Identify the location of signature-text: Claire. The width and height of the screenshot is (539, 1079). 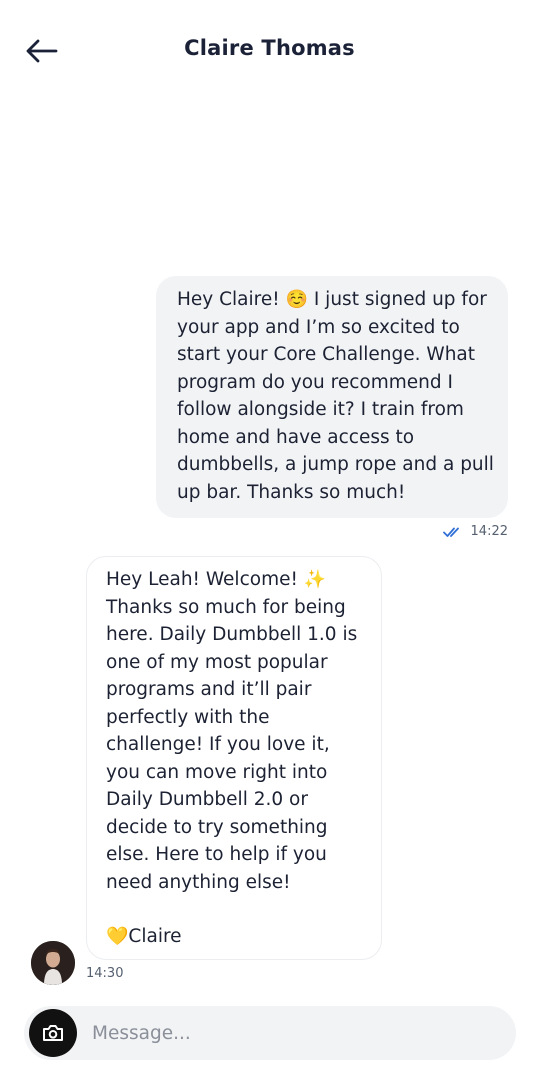
(155, 936).